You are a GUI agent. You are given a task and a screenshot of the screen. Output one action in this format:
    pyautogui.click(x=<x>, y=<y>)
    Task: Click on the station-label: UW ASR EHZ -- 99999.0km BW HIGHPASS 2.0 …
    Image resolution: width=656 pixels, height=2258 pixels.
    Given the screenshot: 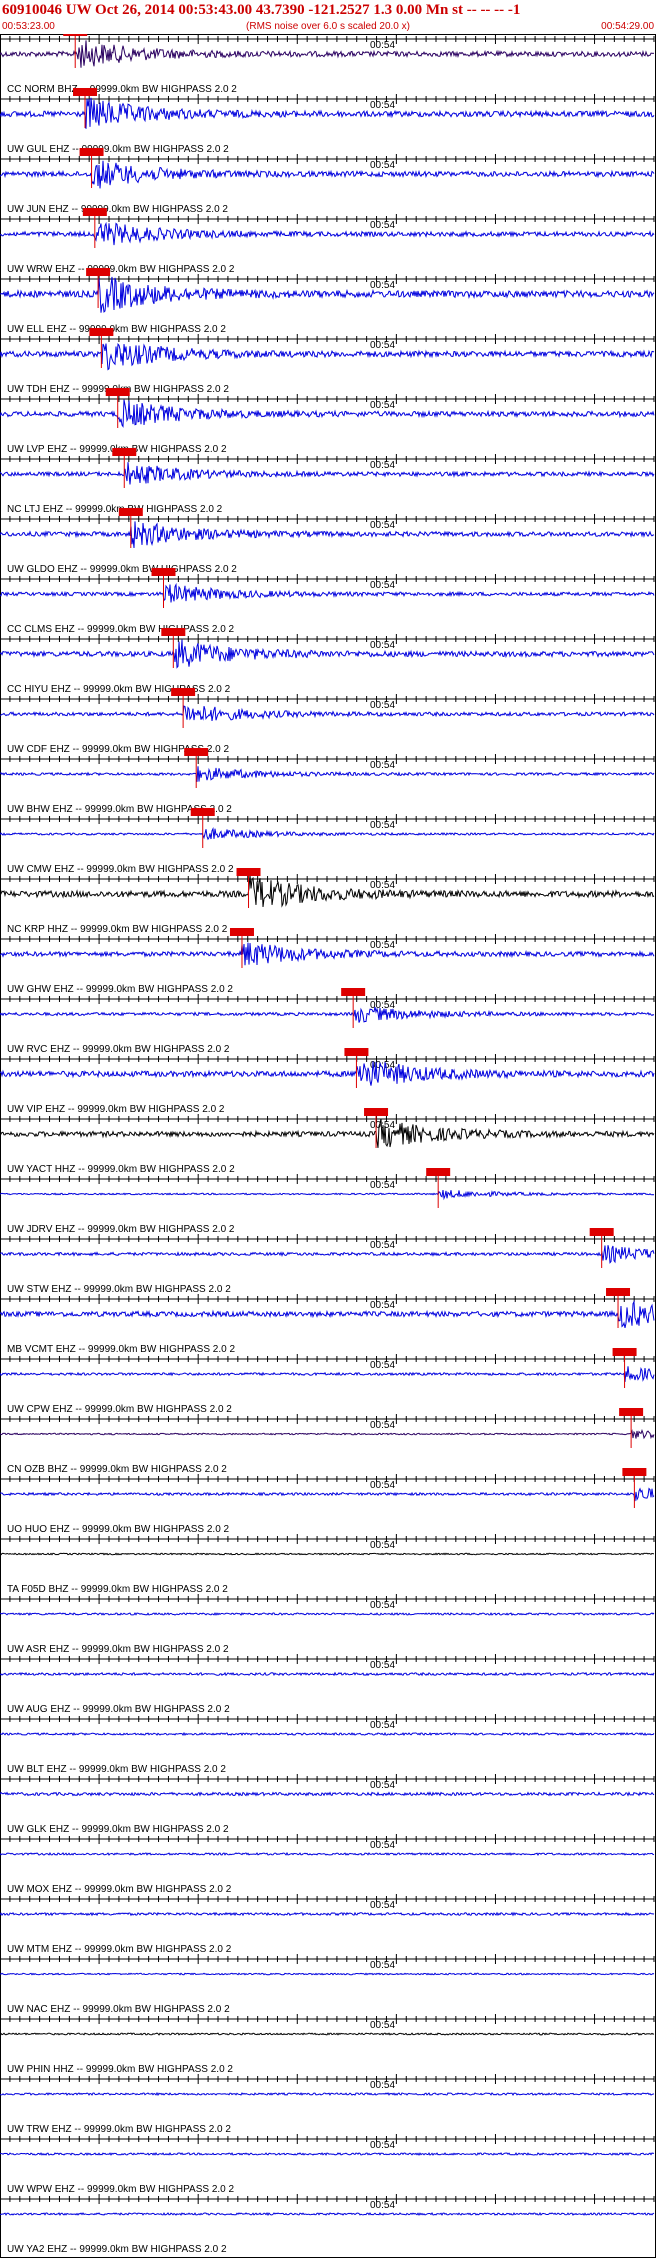 What is the action you would take?
    pyautogui.click(x=118, y=1649)
    